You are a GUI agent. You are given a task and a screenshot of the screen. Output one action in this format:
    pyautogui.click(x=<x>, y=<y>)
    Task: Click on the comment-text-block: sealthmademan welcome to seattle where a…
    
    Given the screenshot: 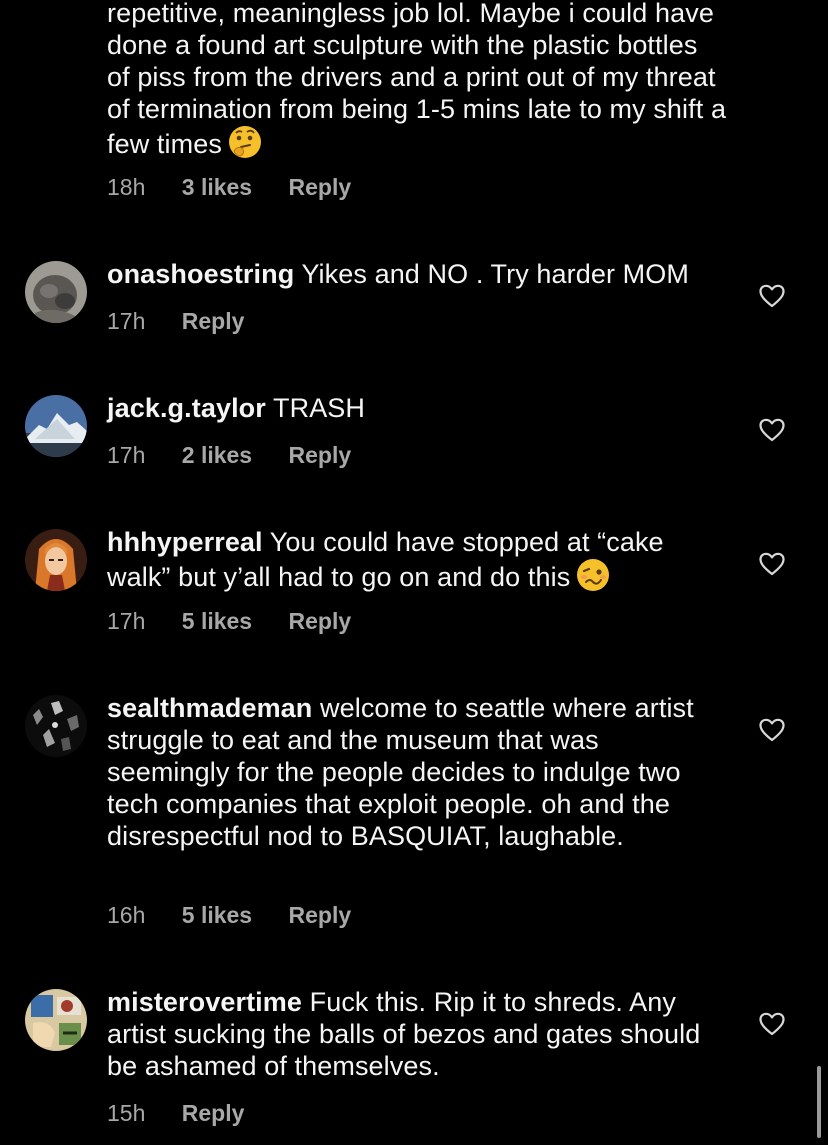 What is the action you would take?
    pyautogui.click(x=417, y=772)
    